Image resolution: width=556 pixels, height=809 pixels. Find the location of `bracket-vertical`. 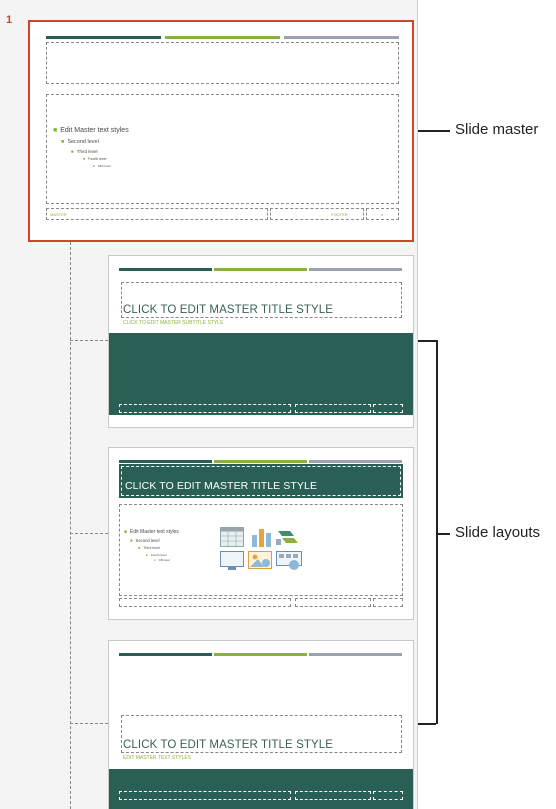

bracket-vertical is located at coordinates (437, 532).